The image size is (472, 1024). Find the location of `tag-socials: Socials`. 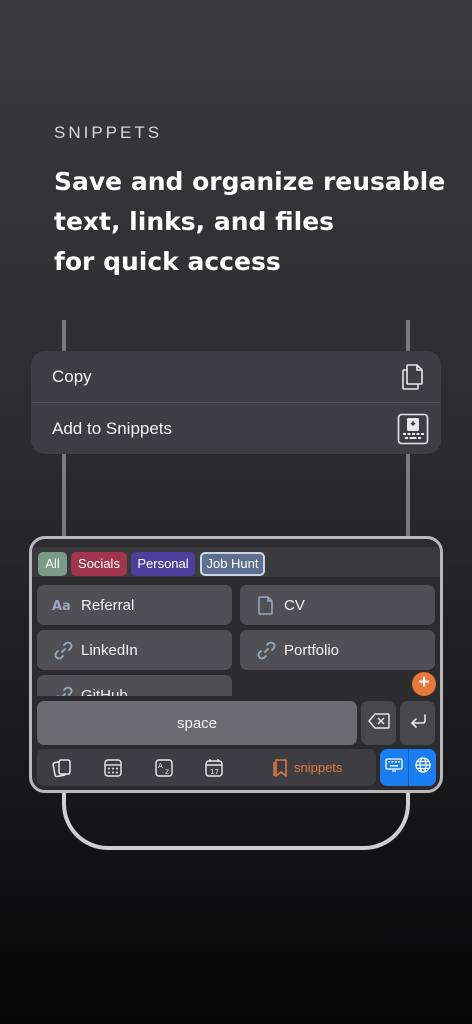

tag-socials: Socials is located at coordinates (99, 564).